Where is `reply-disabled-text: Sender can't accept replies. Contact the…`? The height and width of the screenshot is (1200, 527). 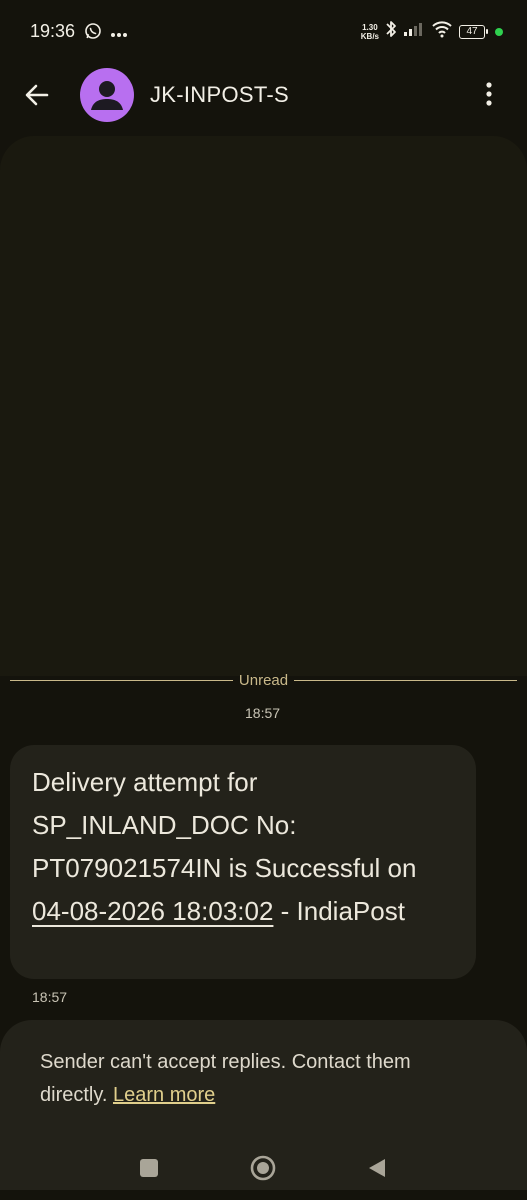 reply-disabled-text: Sender can't accept replies. Contact the… is located at coordinates (225, 1078).